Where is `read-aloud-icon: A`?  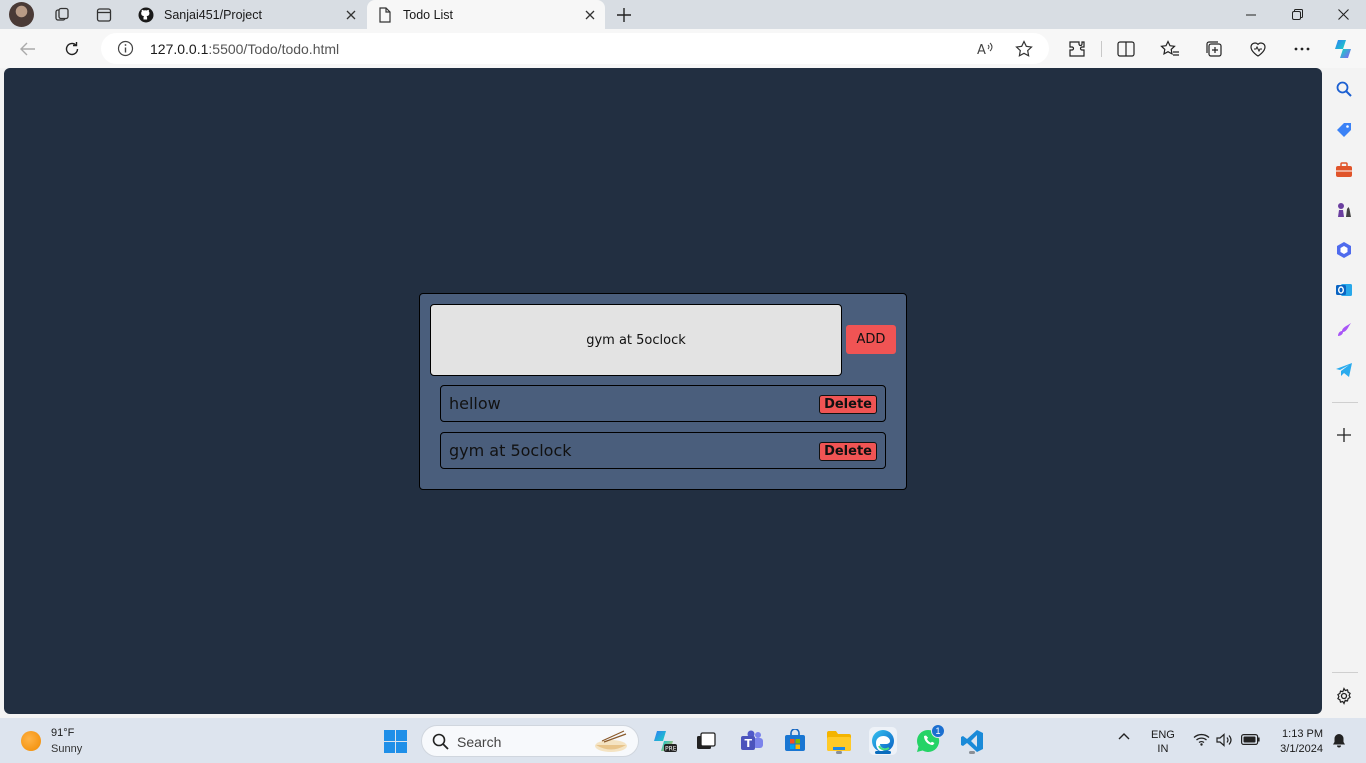
read-aloud-icon: A is located at coordinates (985, 49).